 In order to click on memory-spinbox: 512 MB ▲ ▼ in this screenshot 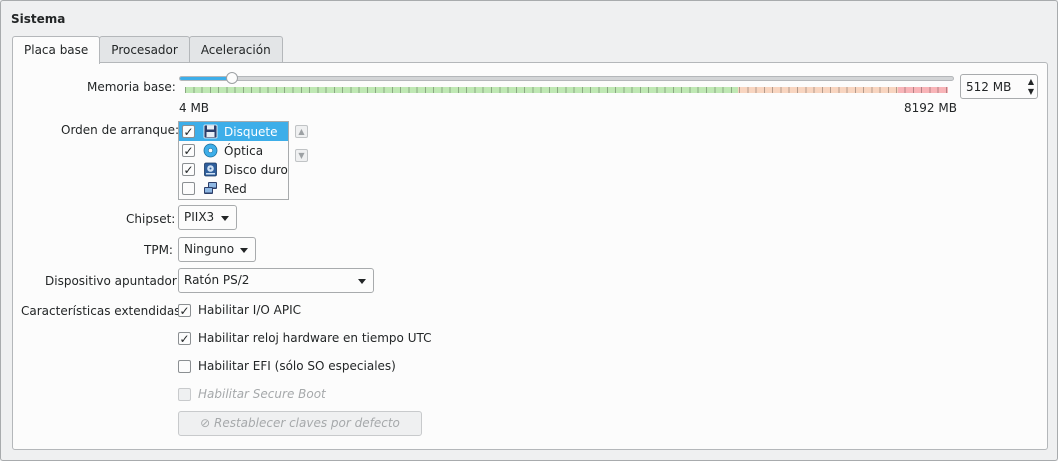, I will do `click(999, 86)`.